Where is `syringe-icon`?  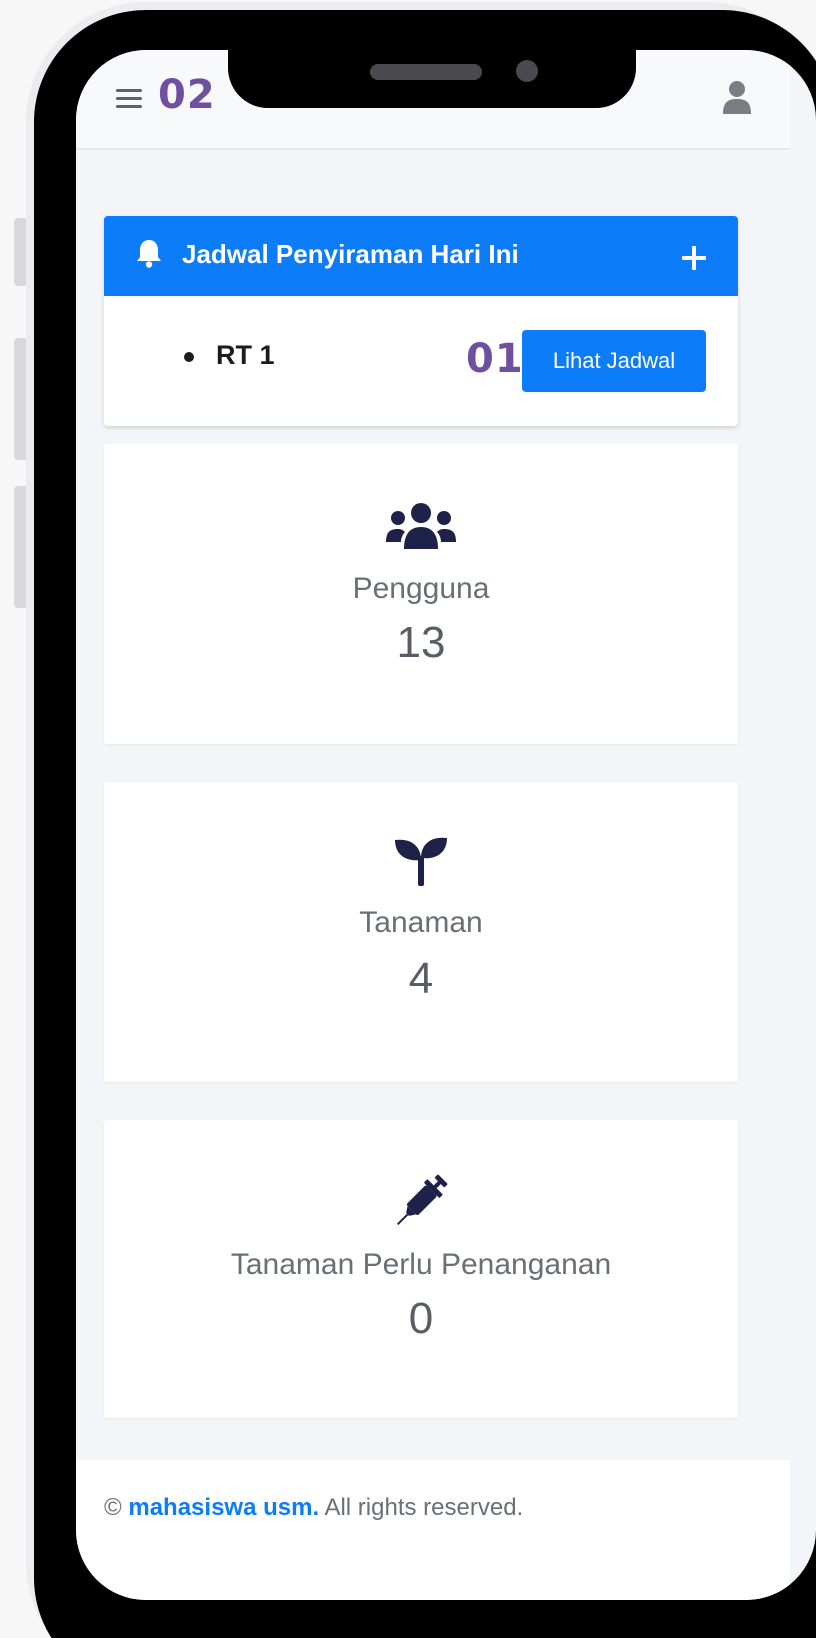
syringe-icon is located at coordinates (422, 1200).